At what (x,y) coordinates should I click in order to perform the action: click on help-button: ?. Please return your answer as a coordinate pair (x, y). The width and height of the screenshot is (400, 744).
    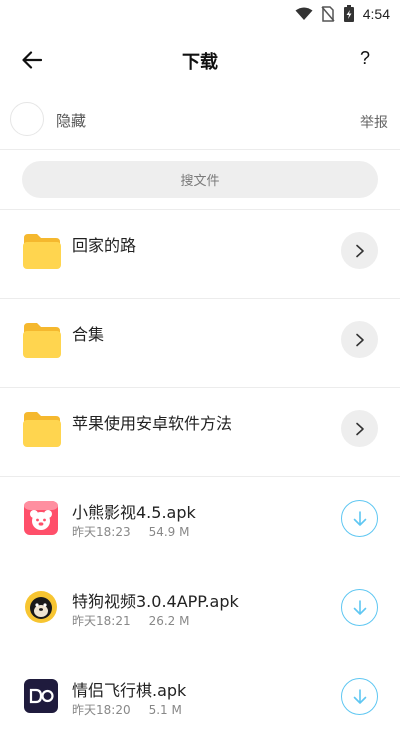
    Looking at the image, I should click on (365, 58).